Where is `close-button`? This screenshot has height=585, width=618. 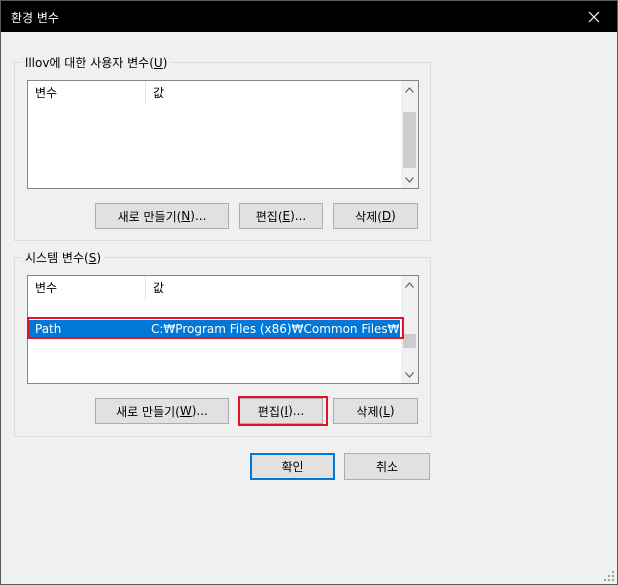 close-button is located at coordinates (594, 16).